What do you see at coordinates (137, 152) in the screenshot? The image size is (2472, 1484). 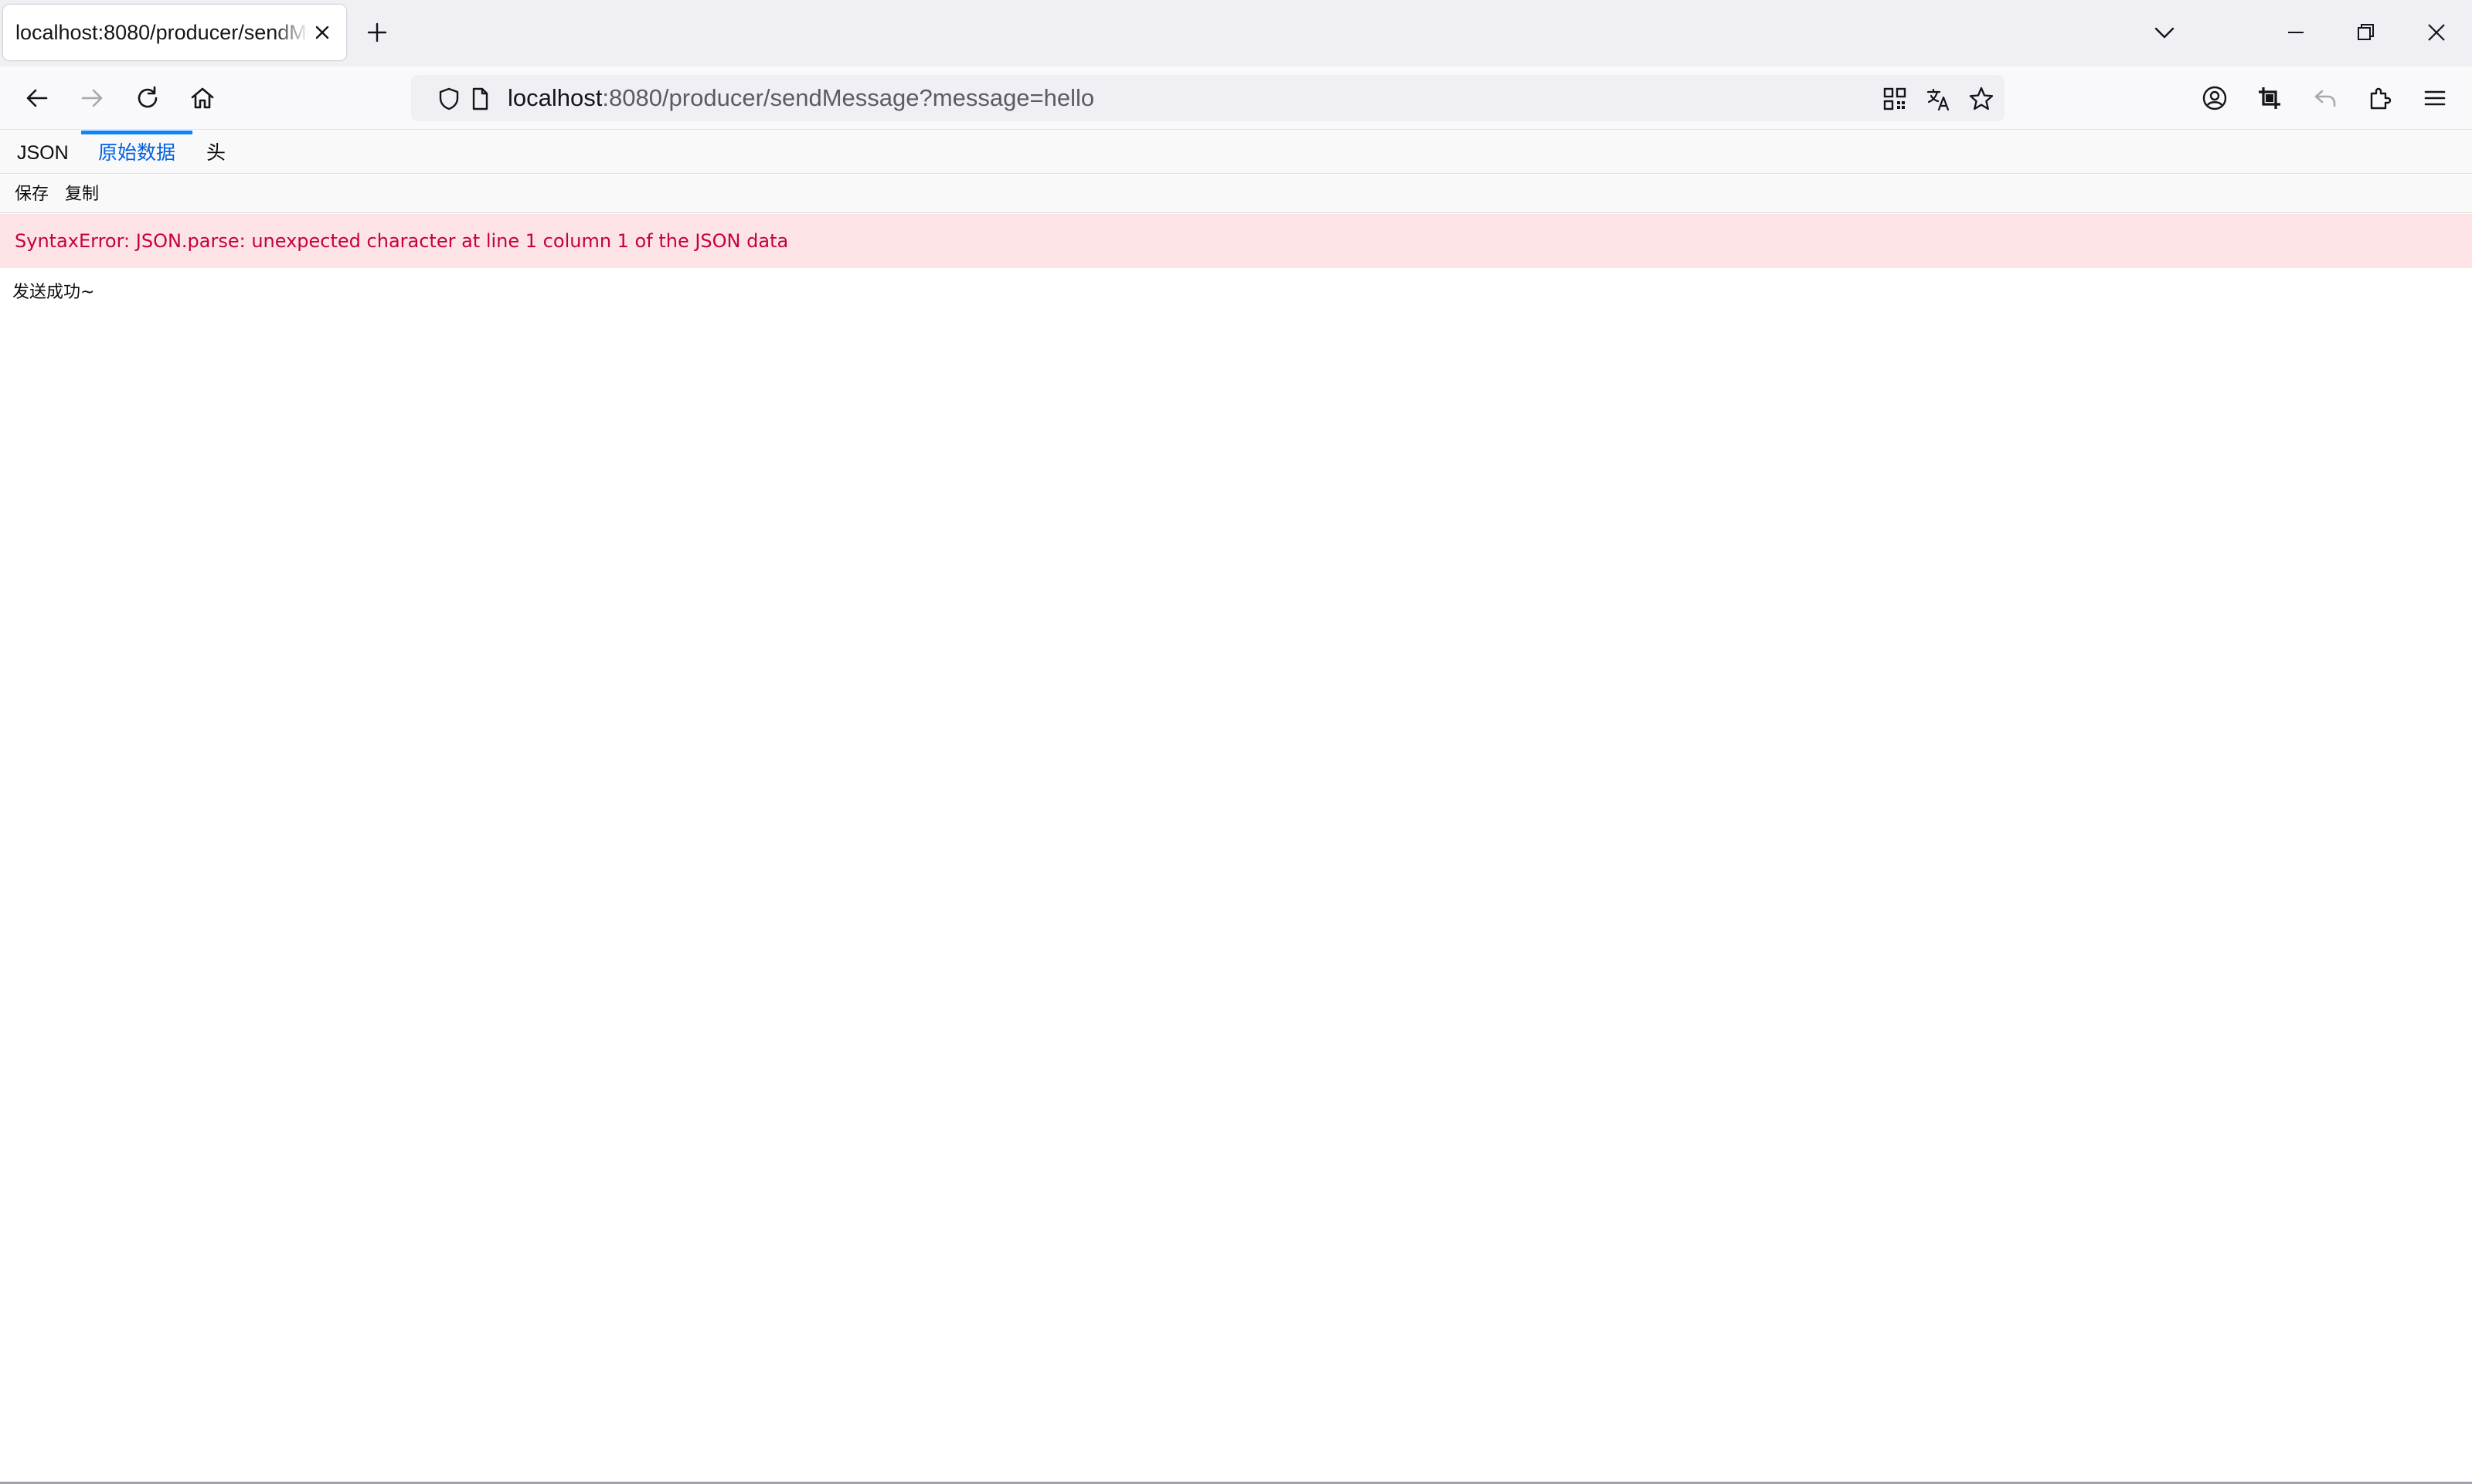 I see `tab-raw-data: 原始数据` at bounding box center [137, 152].